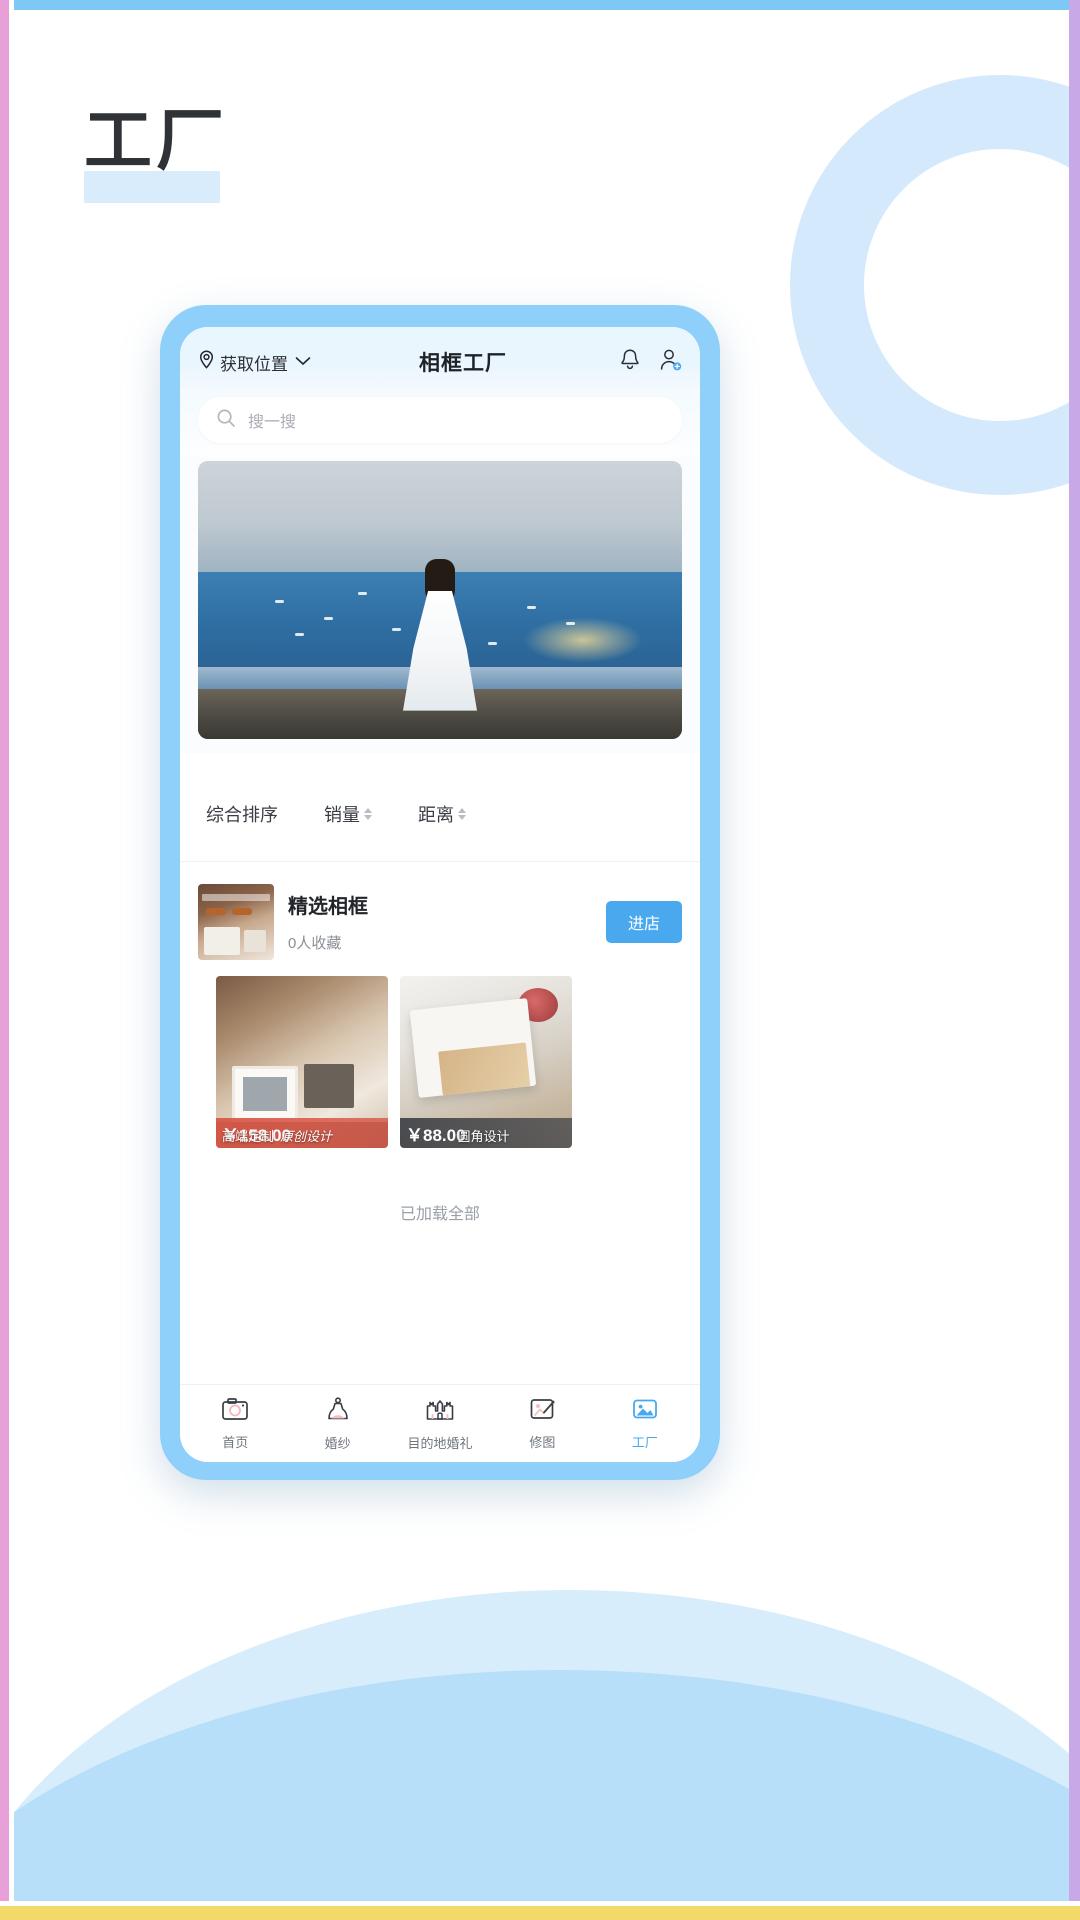 Image resolution: width=1080 pixels, height=1920 pixels. I want to click on sort-option-distance: 距离, so click(442, 814).